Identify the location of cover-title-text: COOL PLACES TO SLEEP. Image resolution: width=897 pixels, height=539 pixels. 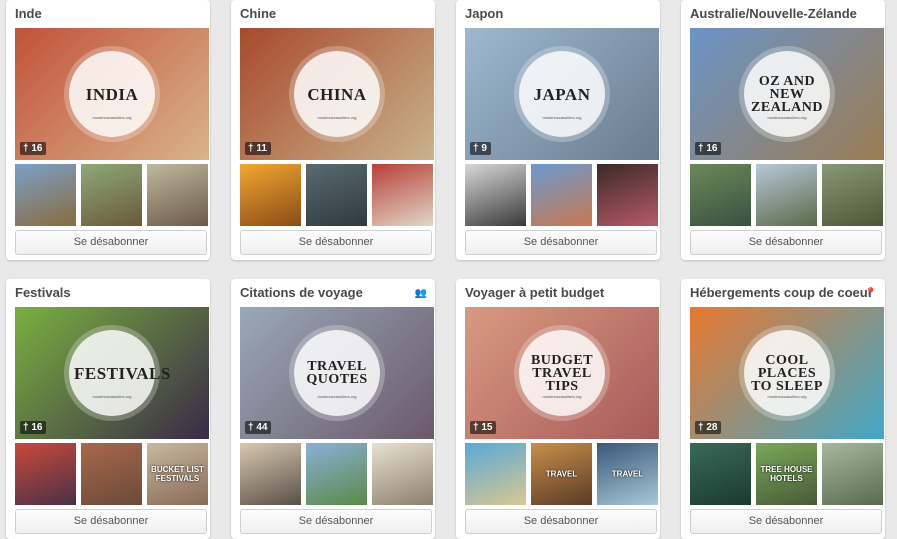
(787, 373).